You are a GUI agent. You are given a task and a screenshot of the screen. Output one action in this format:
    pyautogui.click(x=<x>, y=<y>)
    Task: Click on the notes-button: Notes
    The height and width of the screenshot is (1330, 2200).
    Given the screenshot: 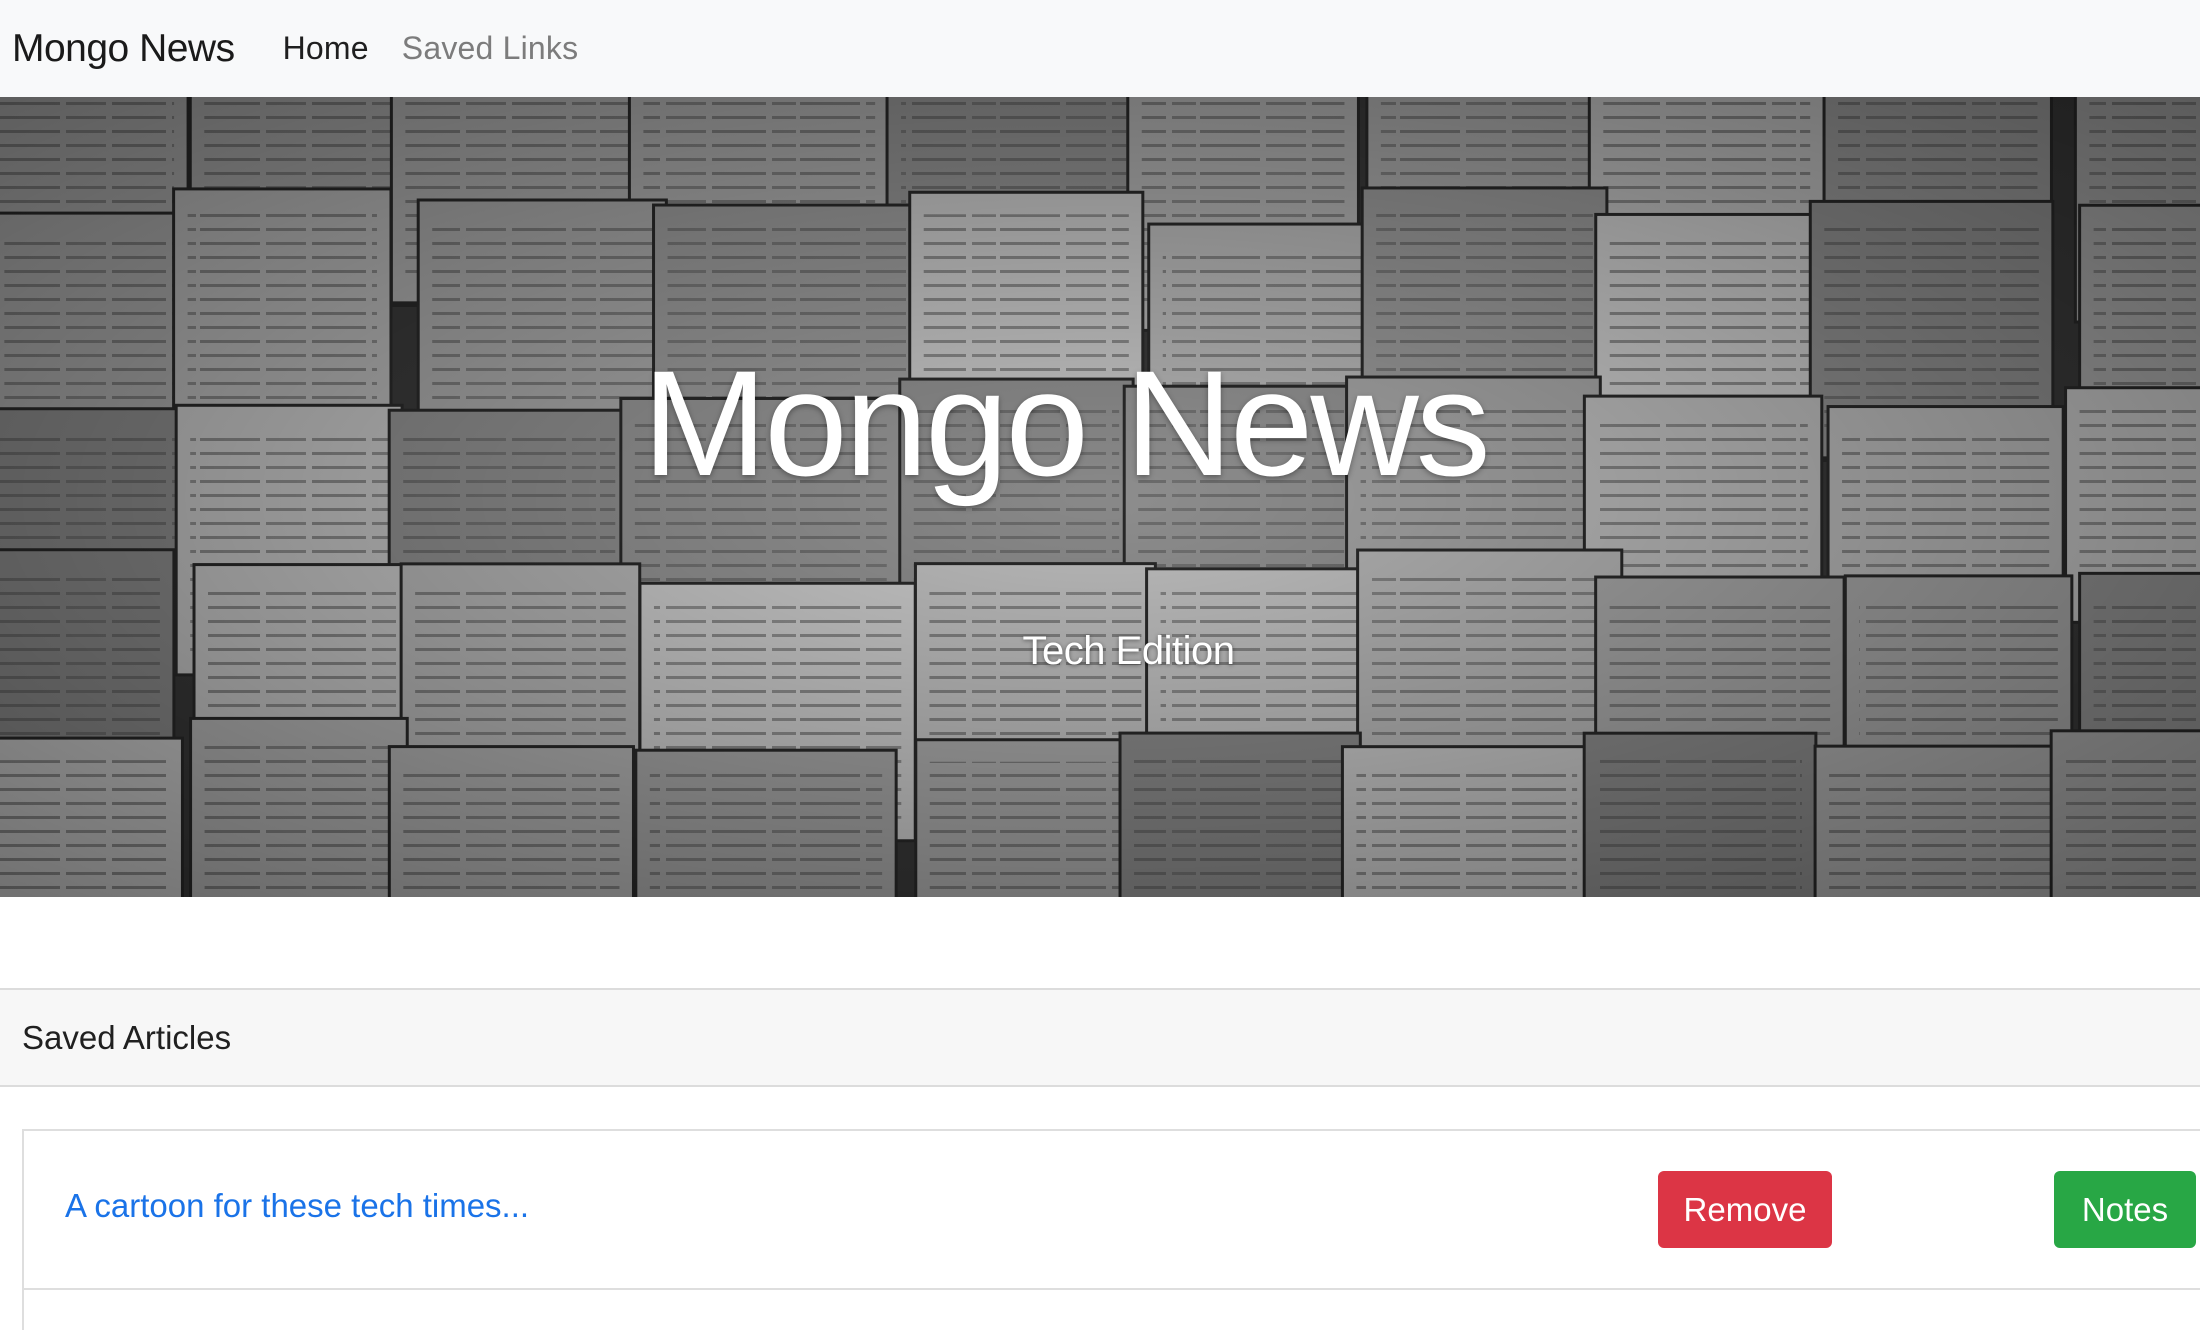 What is the action you would take?
    pyautogui.click(x=2125, y=1209)
    